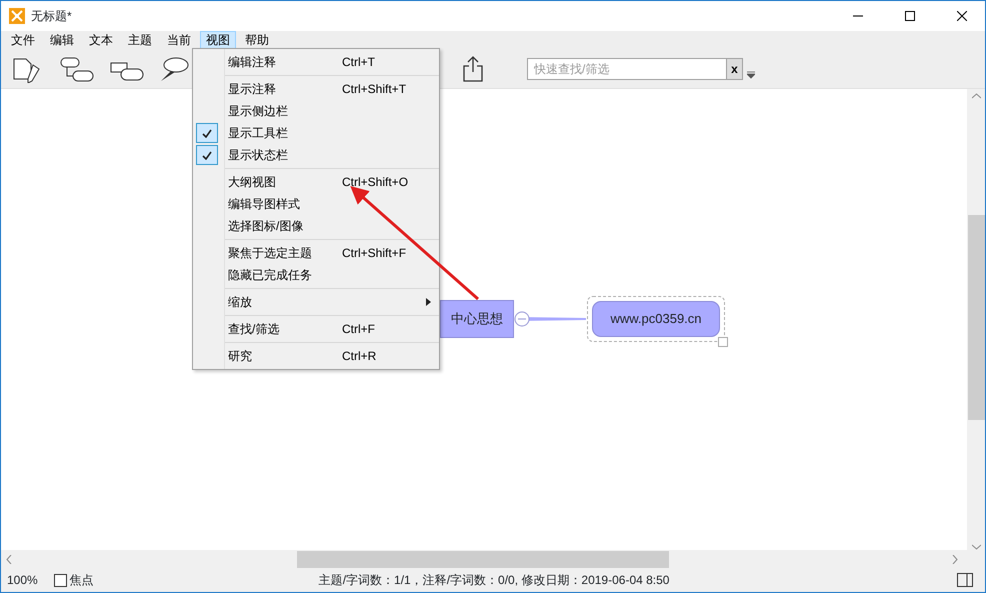 This screenshot has height=593, width=986. Describe the element at coordinates (101, 40) in the screenshot. I see `menu-item: 文本` at that location.